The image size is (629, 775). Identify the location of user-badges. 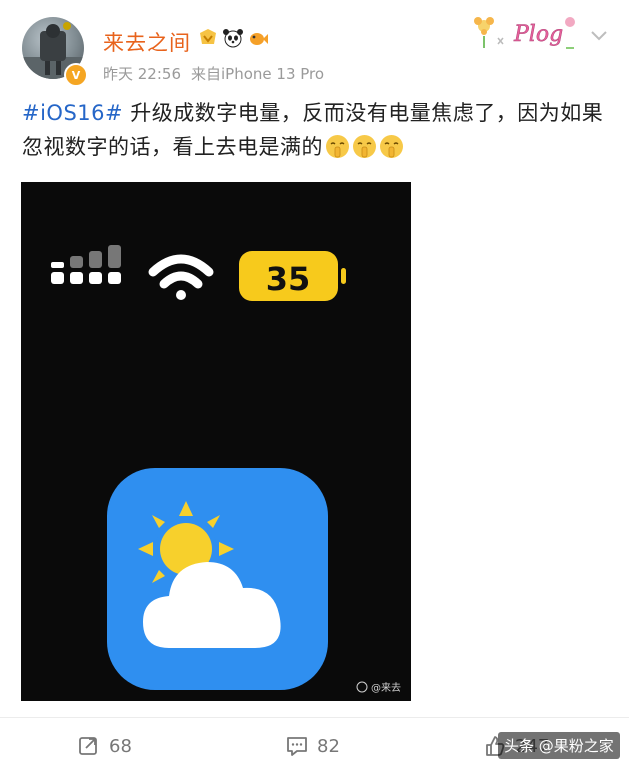
(233, 38).